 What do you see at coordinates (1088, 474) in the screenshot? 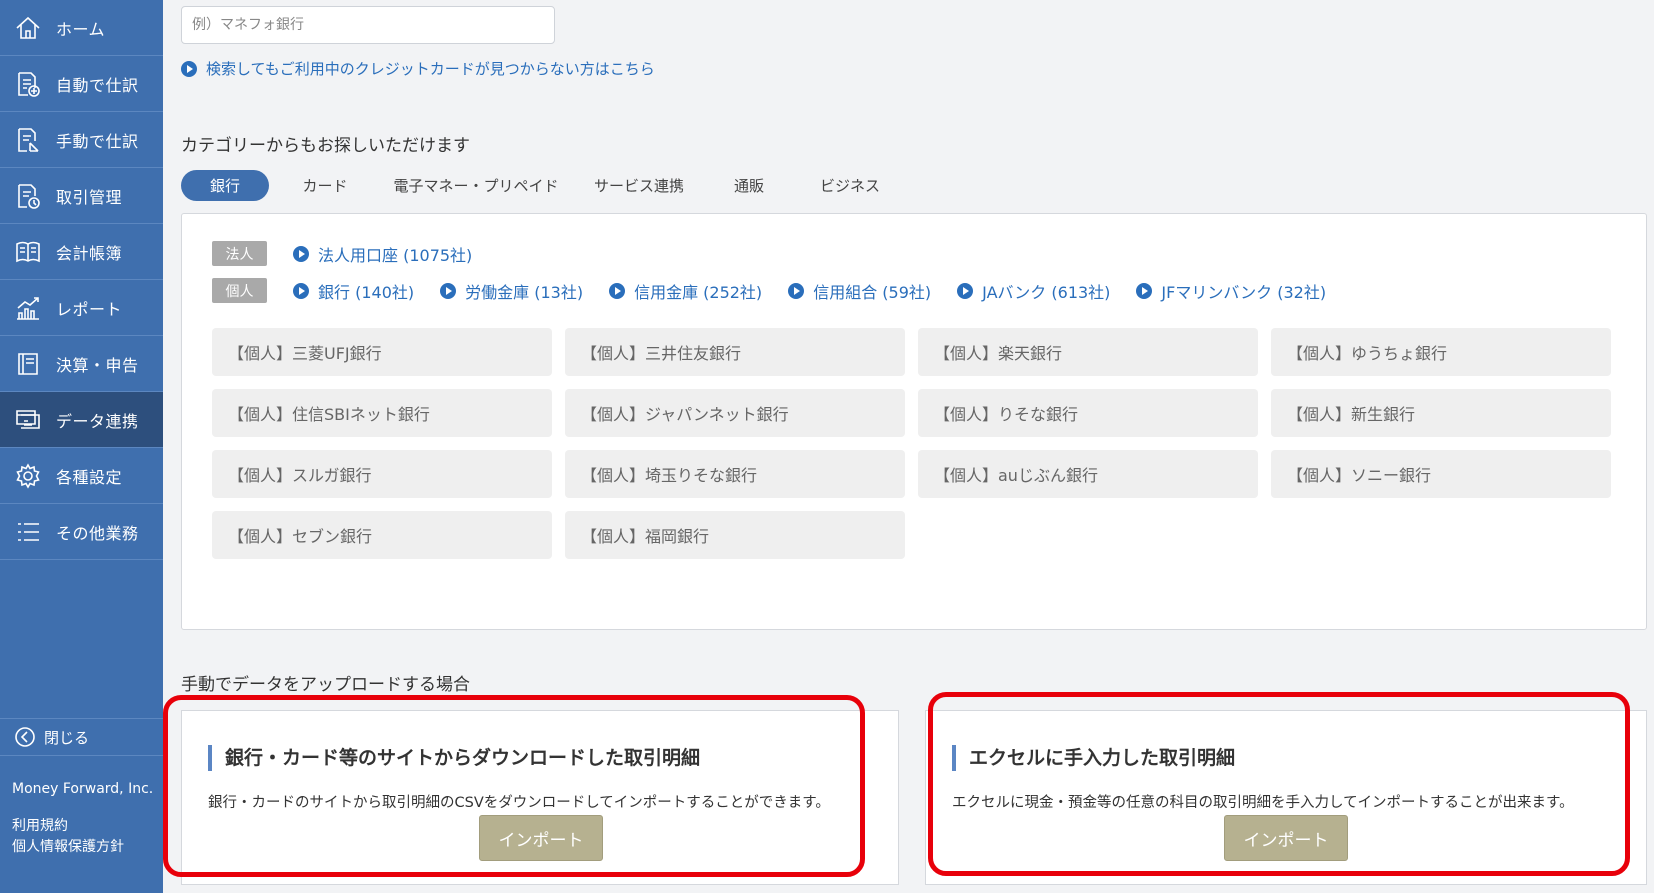
I see `bank-button: 【個人】auじぶん銀行` at bounding box center [1088, 474].